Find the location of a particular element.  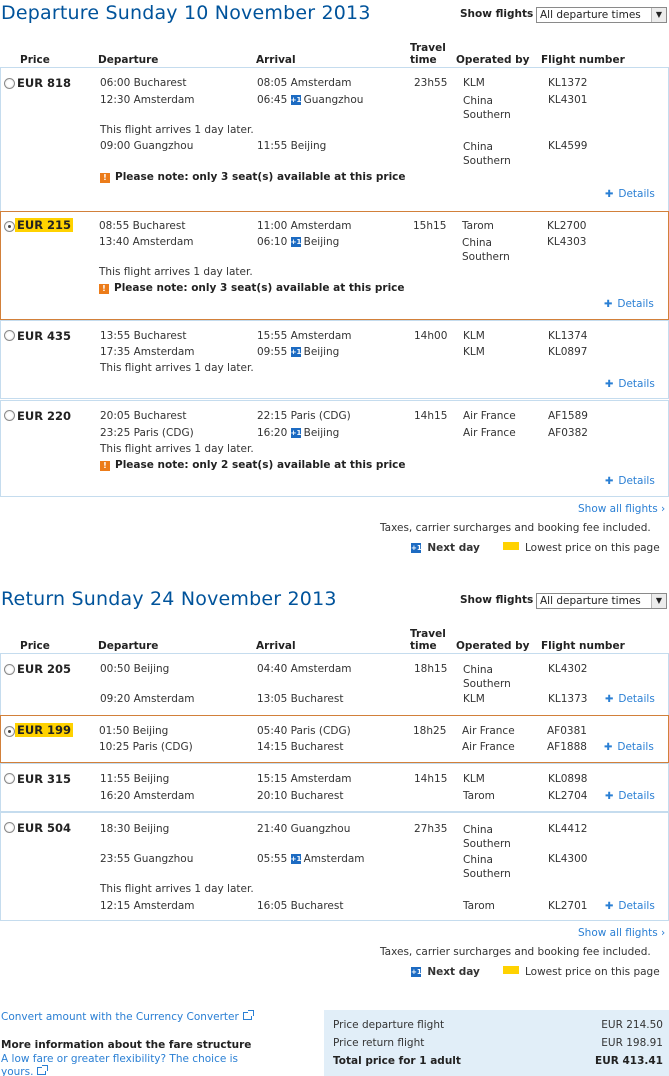

travel-time: 14h15 is located at coordinates (431, 416).